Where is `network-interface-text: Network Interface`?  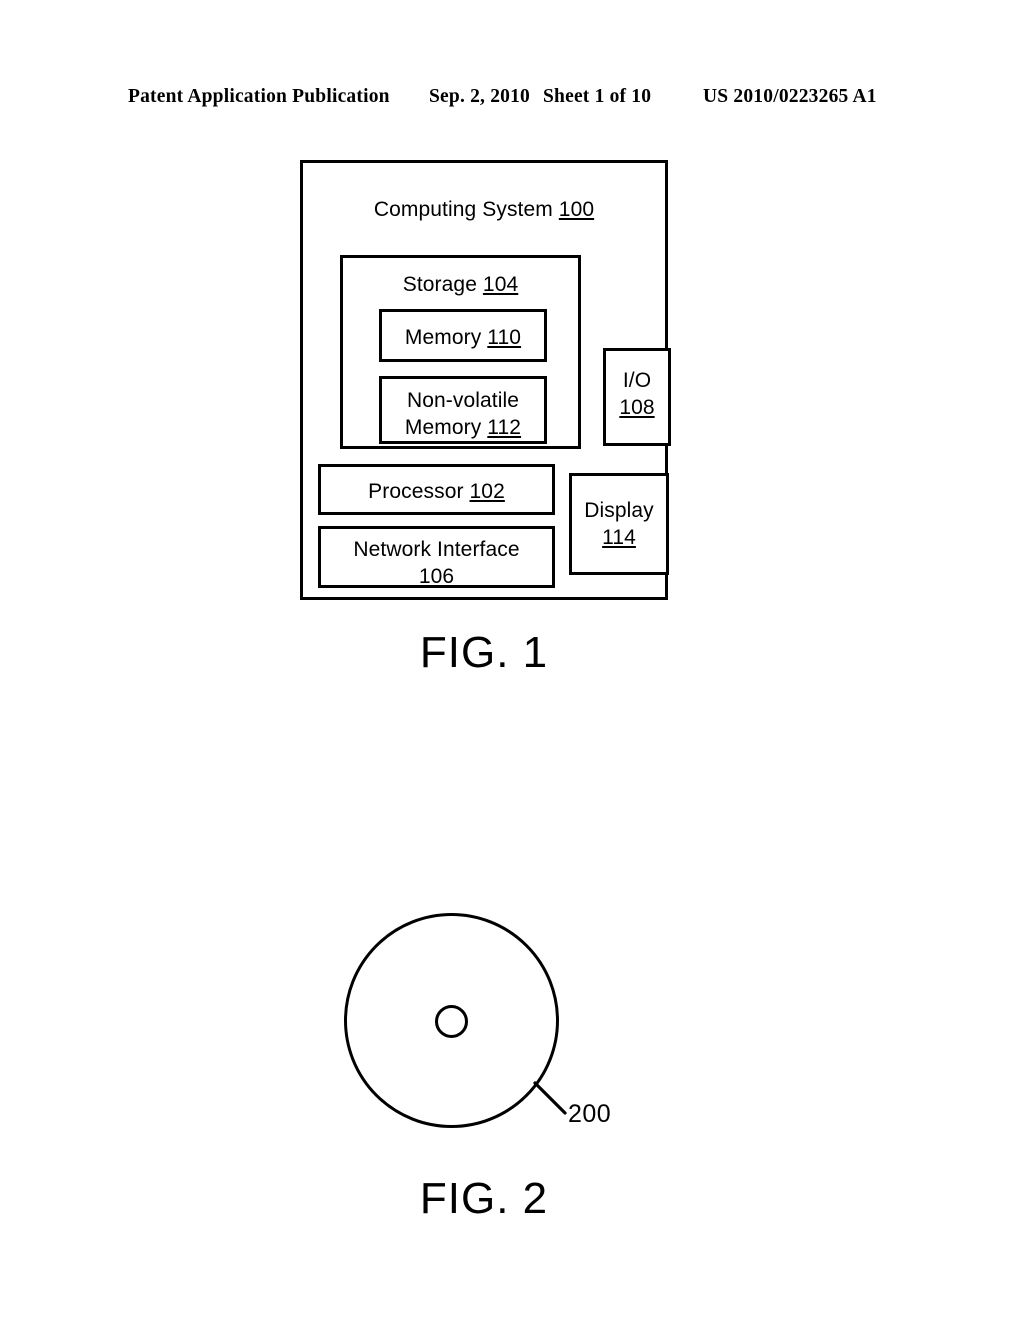
network-interface-text: Network Interface is located at coordinates (436, 549).